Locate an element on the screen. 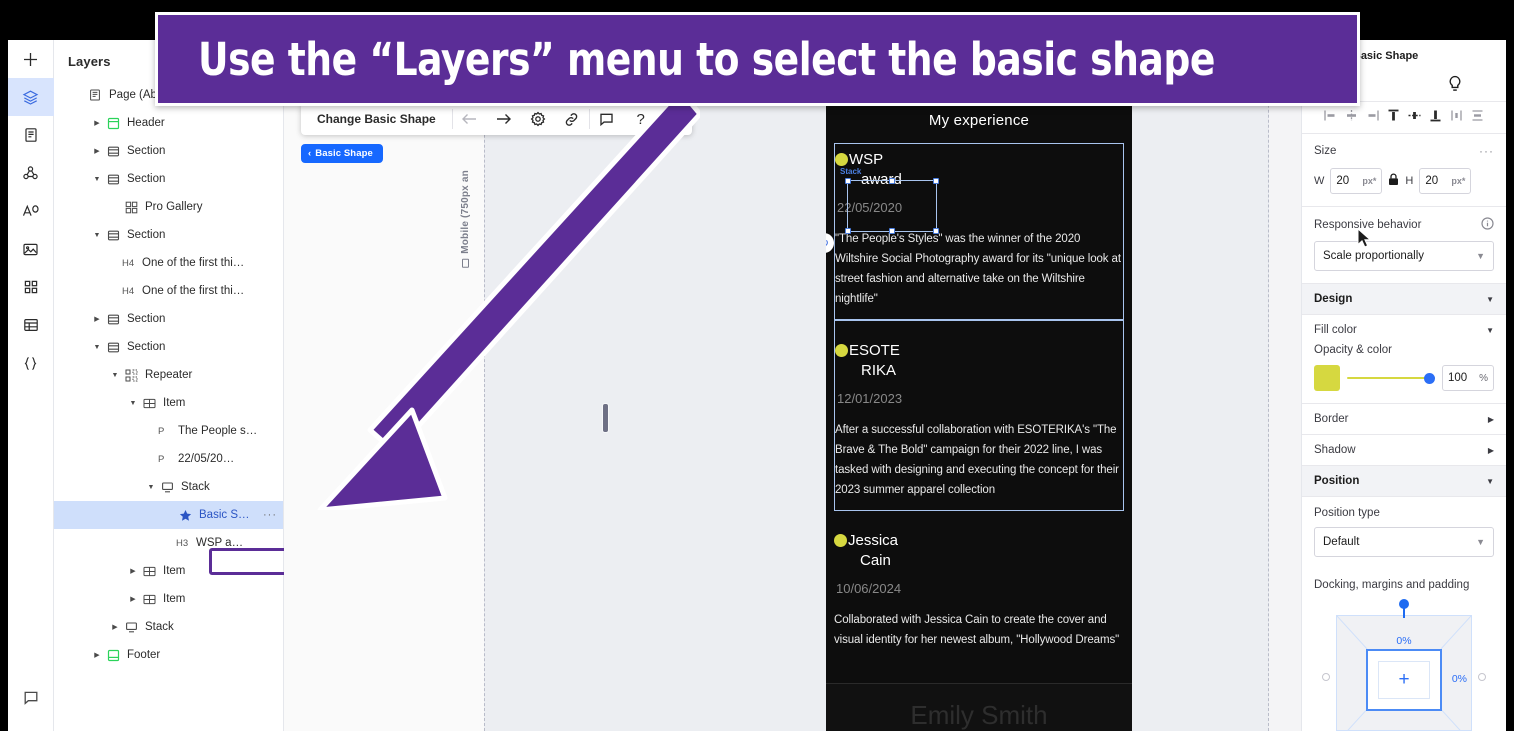  fill-color-row: Fill color ▼ is located at coordinates (1404, 327).